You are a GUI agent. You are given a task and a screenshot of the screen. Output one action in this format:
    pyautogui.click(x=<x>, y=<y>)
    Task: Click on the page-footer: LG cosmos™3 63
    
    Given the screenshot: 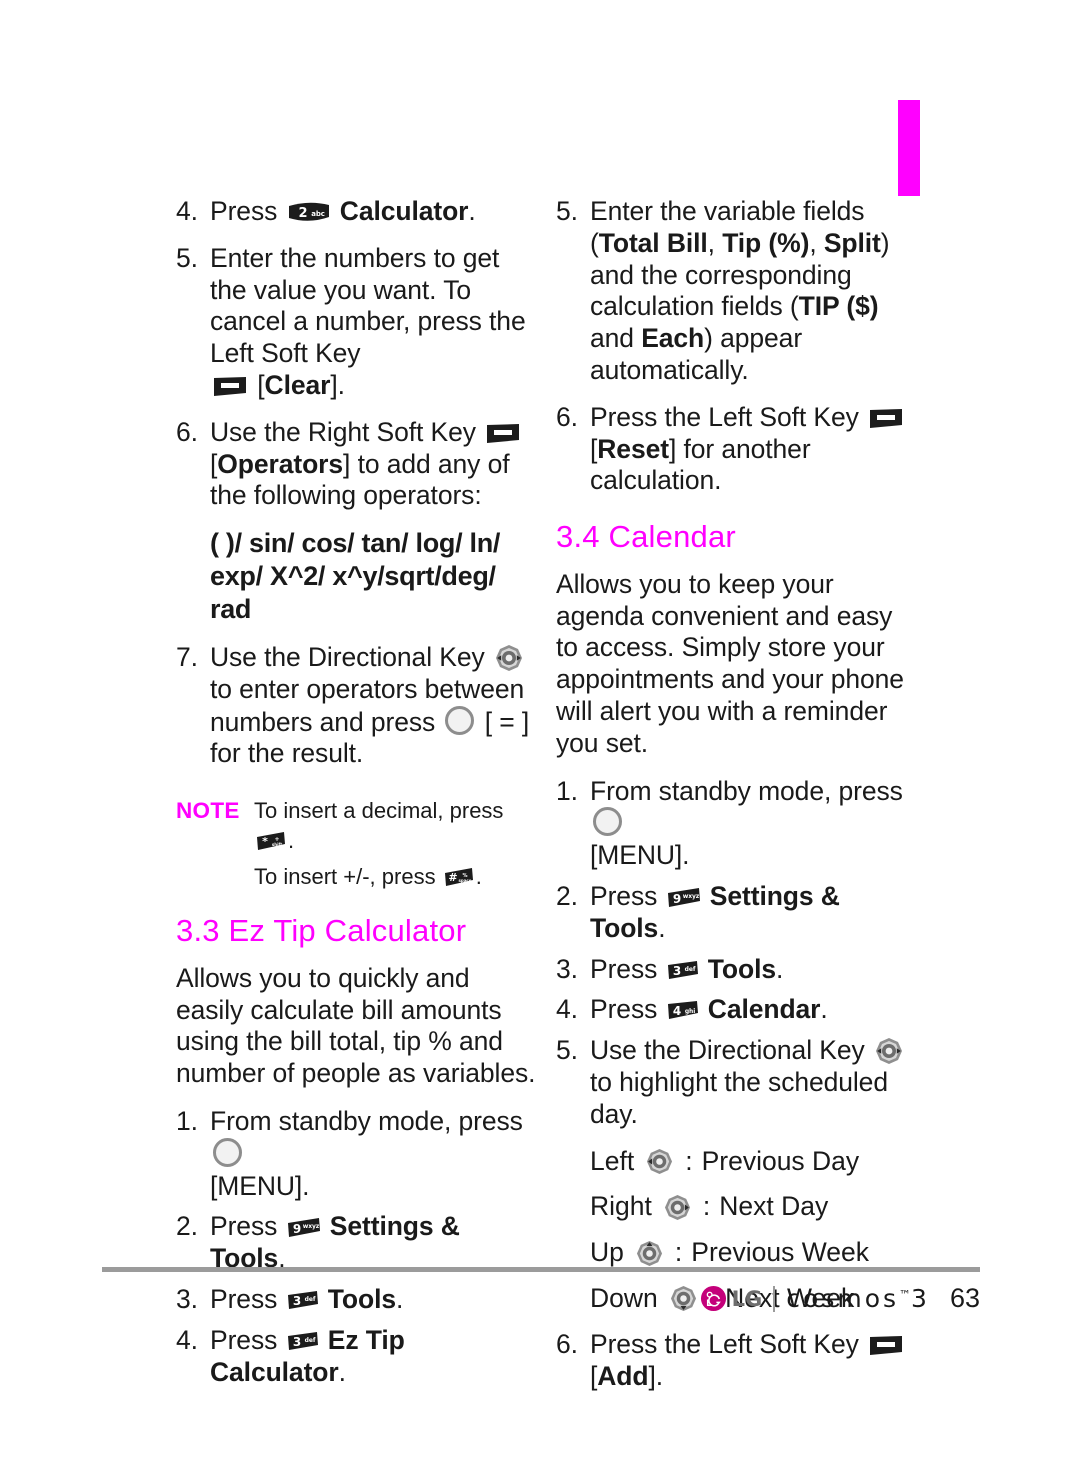 What is the action you would take?
    pyautogui.click(x=490, y=1298)
    